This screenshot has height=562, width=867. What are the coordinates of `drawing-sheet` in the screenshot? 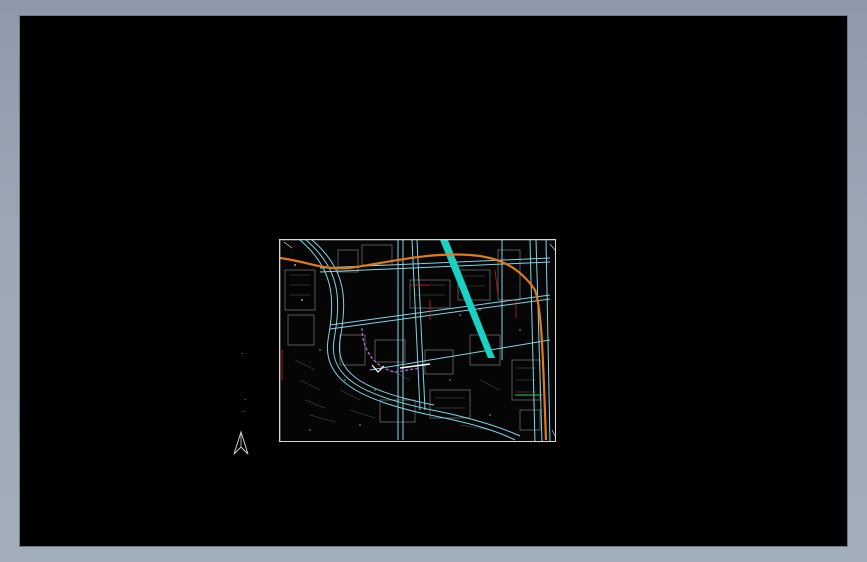 It's located at (417, 340).